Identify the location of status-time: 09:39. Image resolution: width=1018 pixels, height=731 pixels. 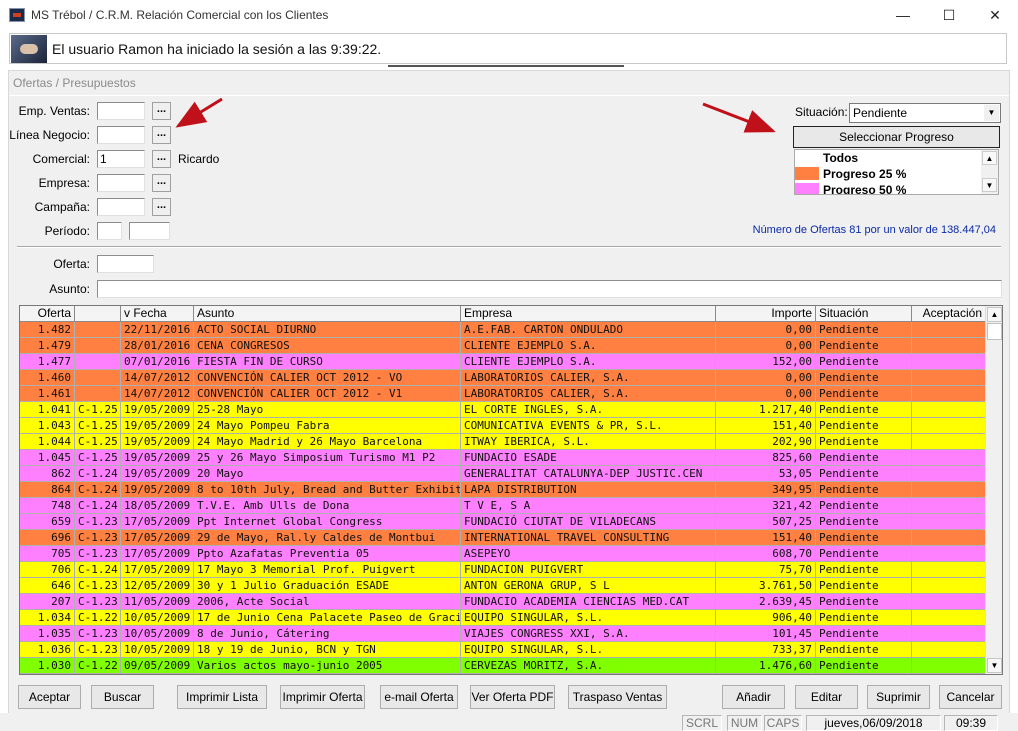
(971, 723).